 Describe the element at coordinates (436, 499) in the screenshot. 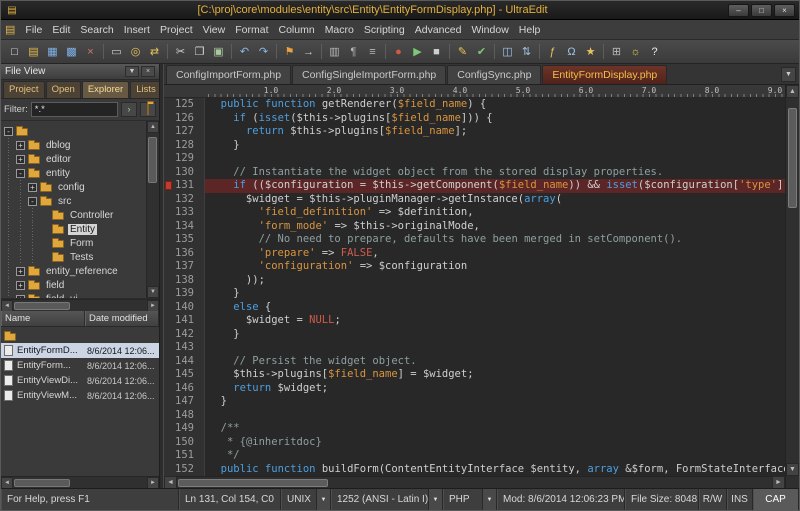

I see `encoding-dropdown: ▼` at that location.